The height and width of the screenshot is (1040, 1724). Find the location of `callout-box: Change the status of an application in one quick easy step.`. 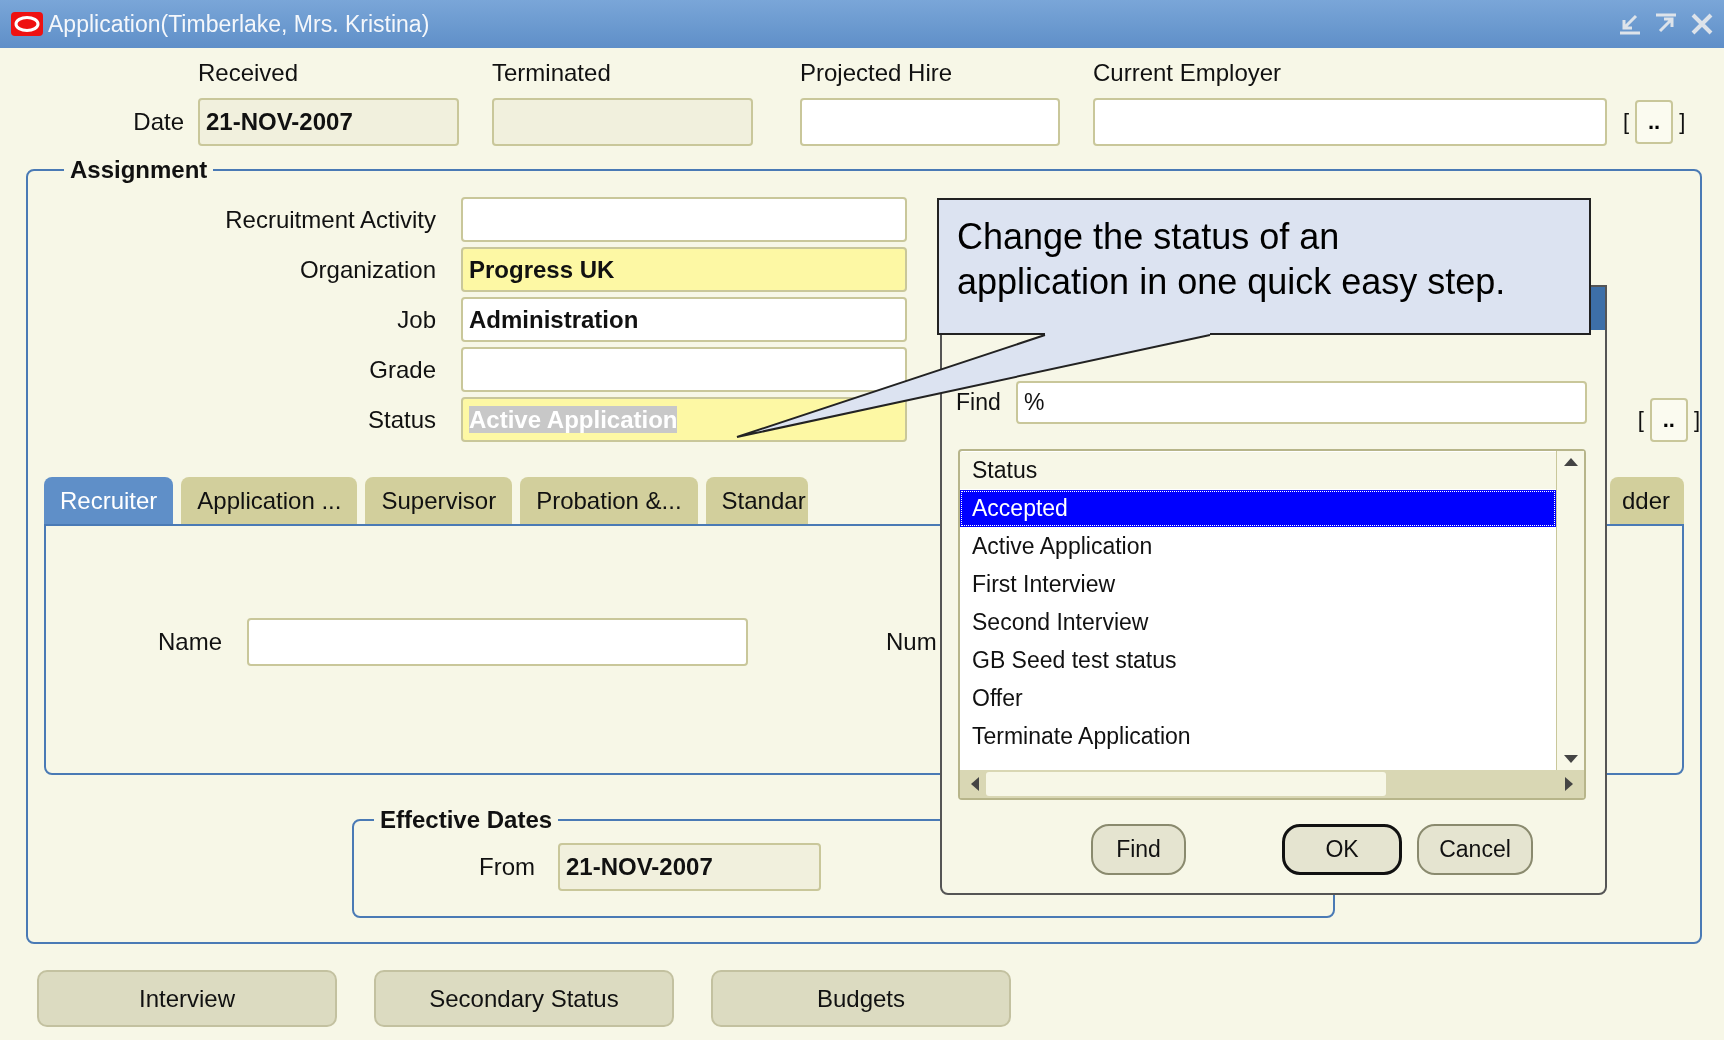

callout-box: Change the status of an application in one quick easy step. is located at coordinates (1264, 266).